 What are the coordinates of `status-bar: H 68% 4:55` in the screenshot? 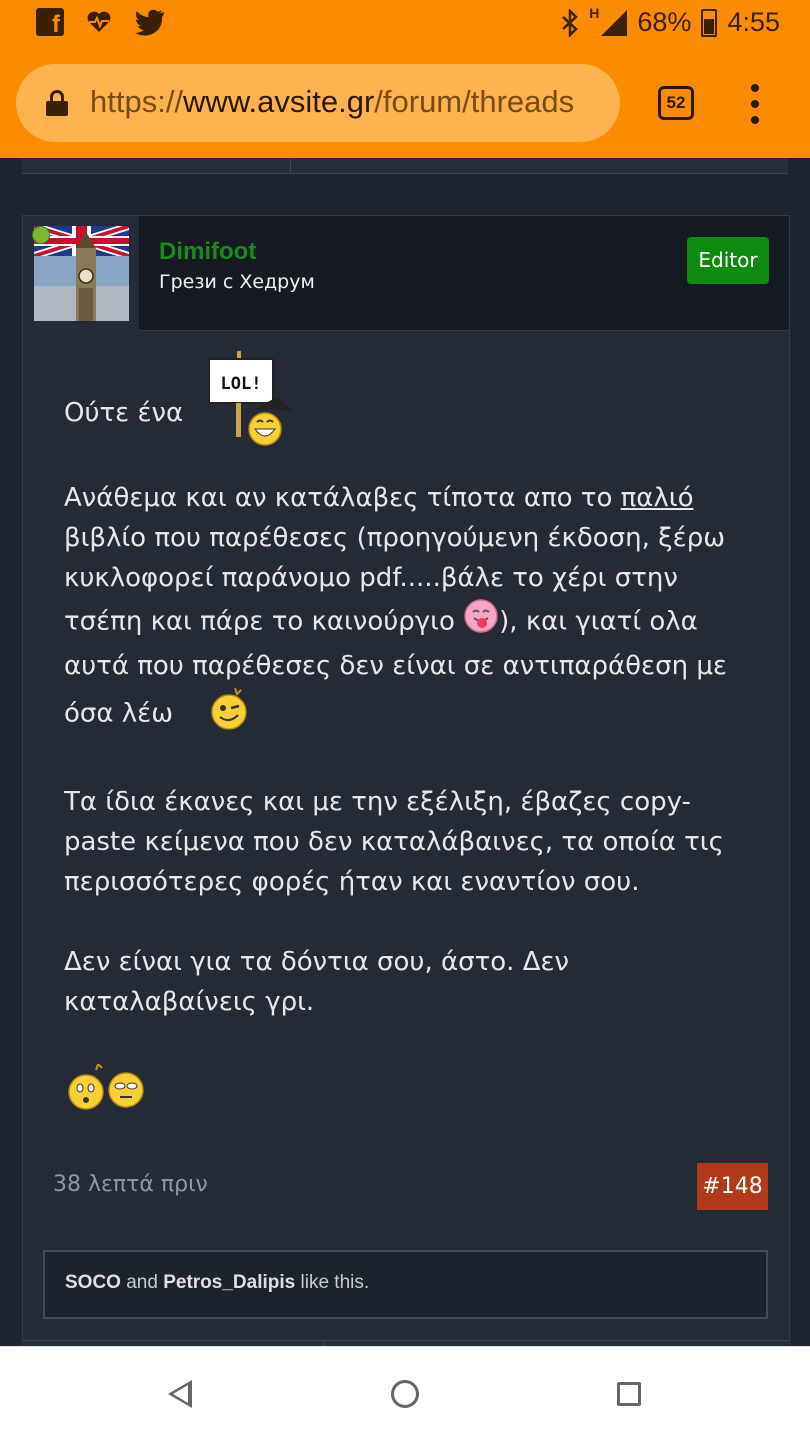 It's located at (405, 25).